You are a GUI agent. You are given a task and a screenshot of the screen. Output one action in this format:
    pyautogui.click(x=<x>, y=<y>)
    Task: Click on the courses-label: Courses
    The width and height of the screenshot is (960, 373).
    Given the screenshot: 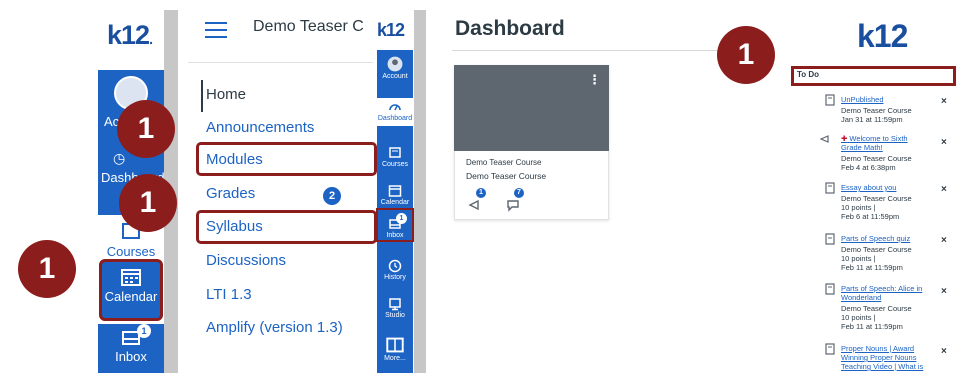 What is the action you would take?
    pyautogui.click(x=131, y=251)
    